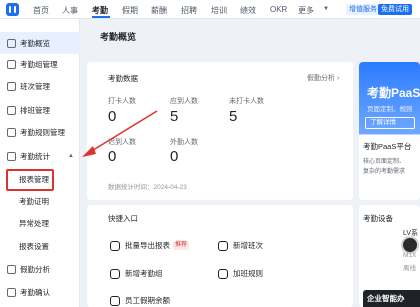 The width and height of the screenshot is (420, 307). I want to click on active-tab-indicator, so click(101, 17).